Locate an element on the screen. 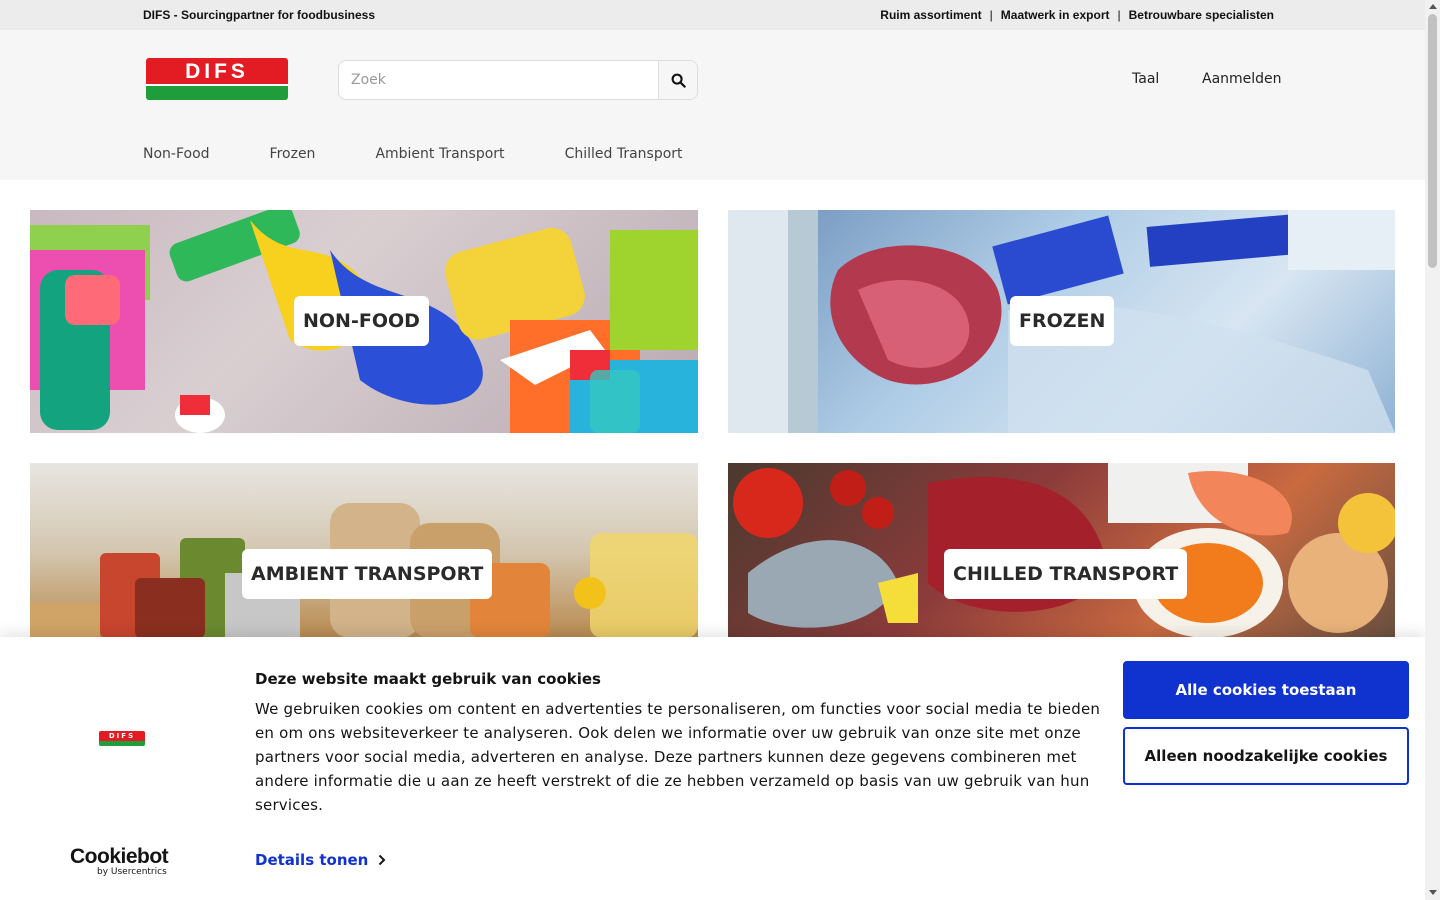 This screenshot has width=1440, height=900. cookiebot-name: Cookiebot is located at coordinates (119, 856).